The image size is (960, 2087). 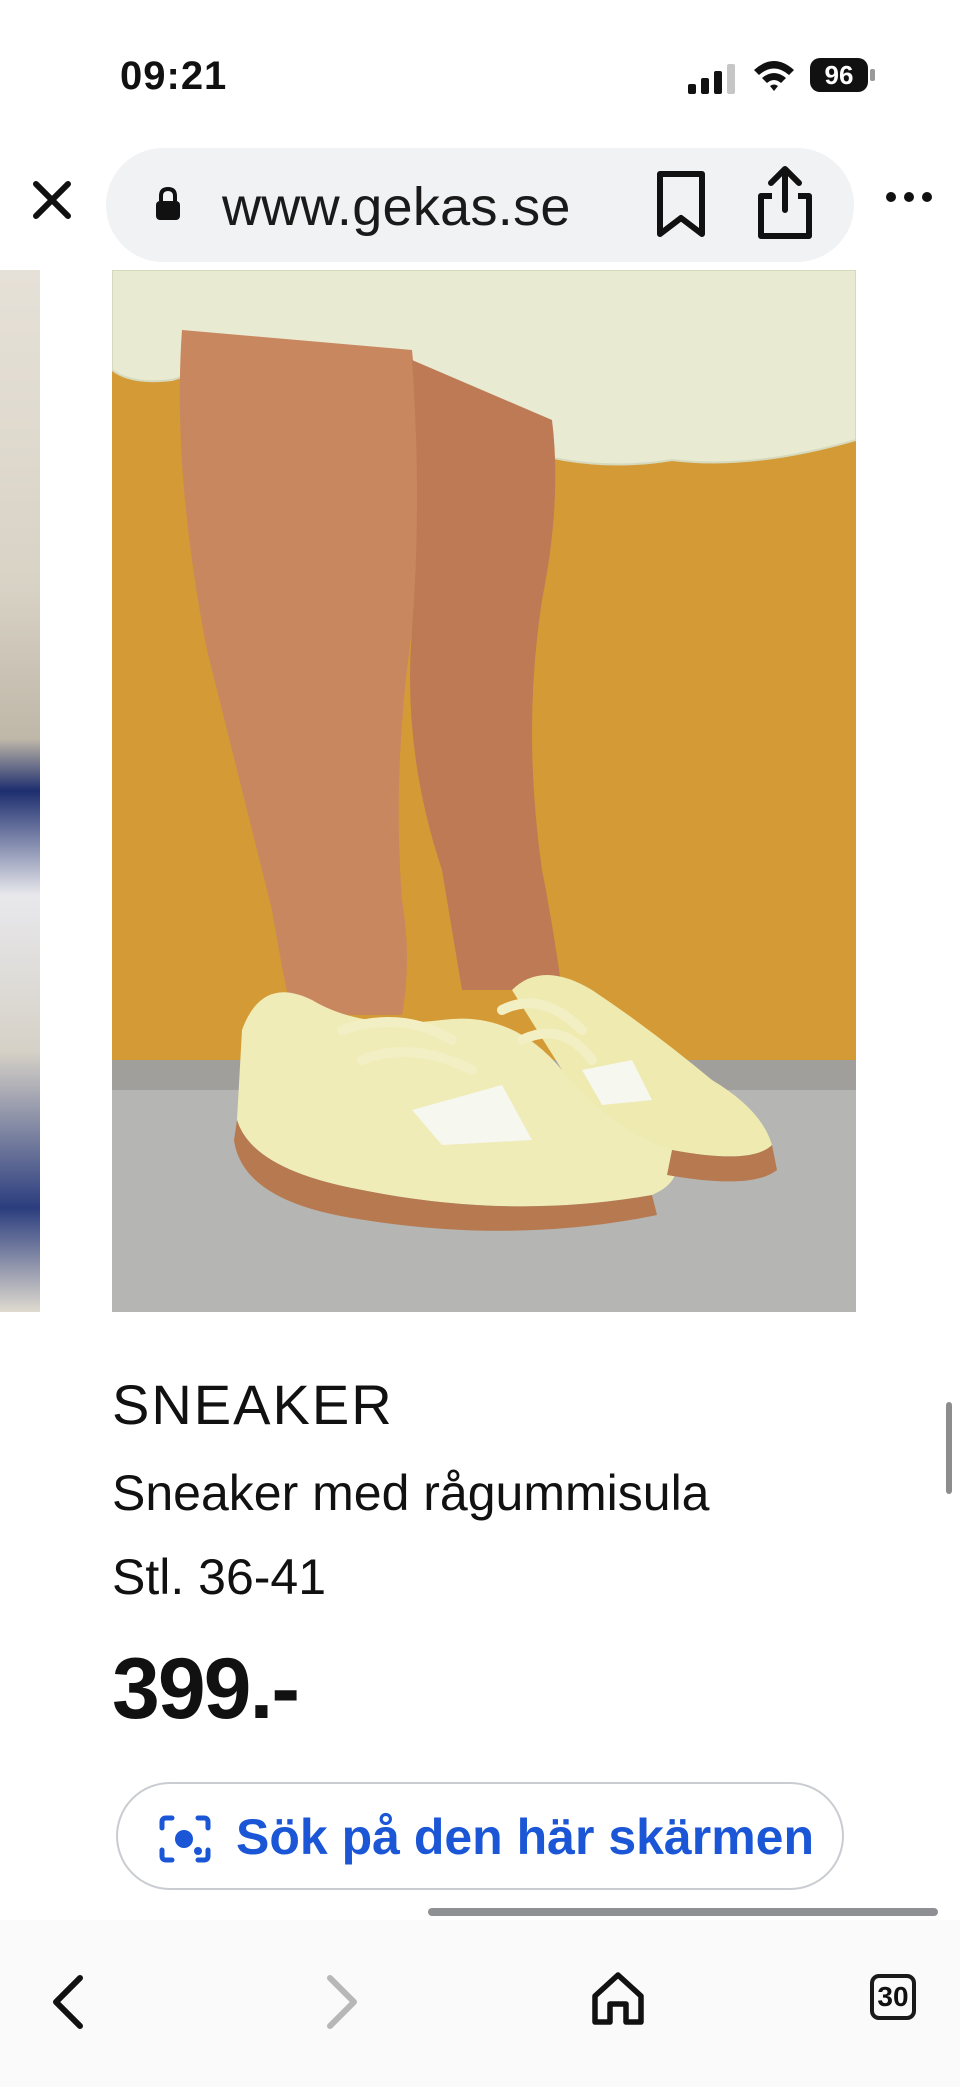 I want to click on battery-tip, so click(x=872, y=75).